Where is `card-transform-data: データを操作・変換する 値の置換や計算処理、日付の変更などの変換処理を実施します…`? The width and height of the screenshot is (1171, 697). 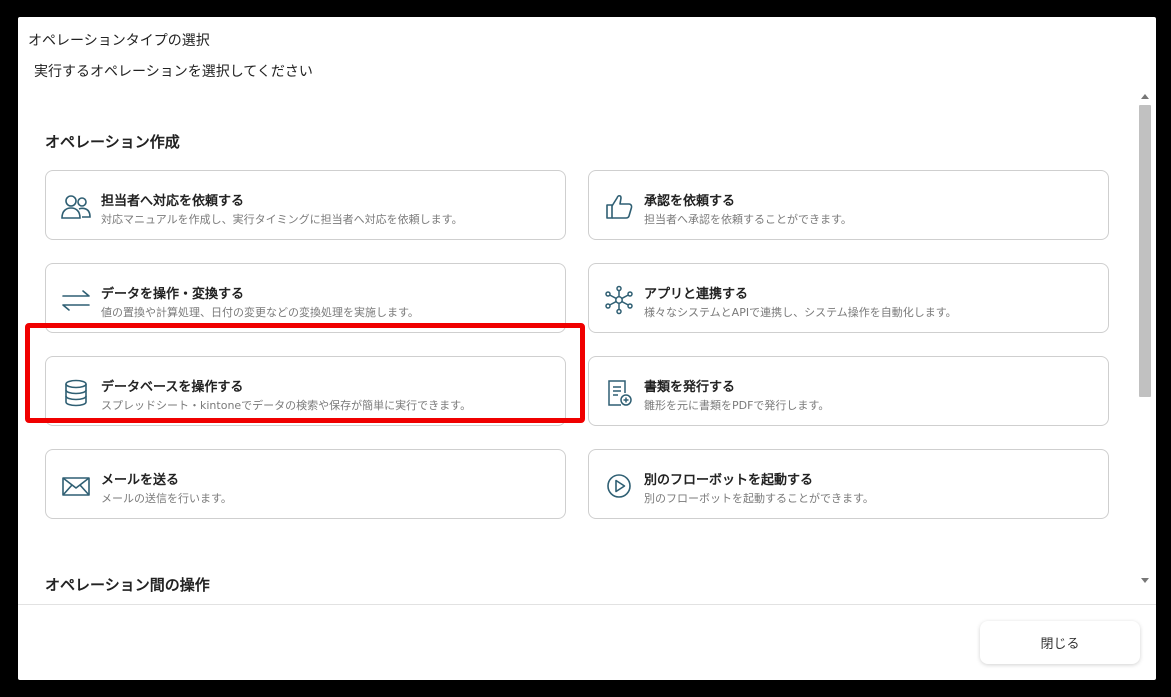
card-transform-data: データを操作・変換する 値の置換や計算処理、日付の変更などの変換処理を実施します… is located at coordinates (305, 298).